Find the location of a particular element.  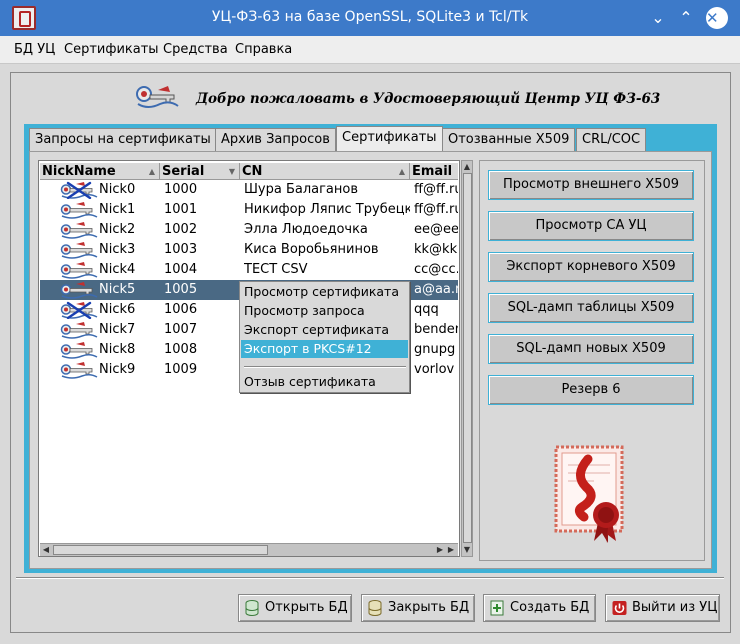

bottom-separator is located at coordinates (370, 578).